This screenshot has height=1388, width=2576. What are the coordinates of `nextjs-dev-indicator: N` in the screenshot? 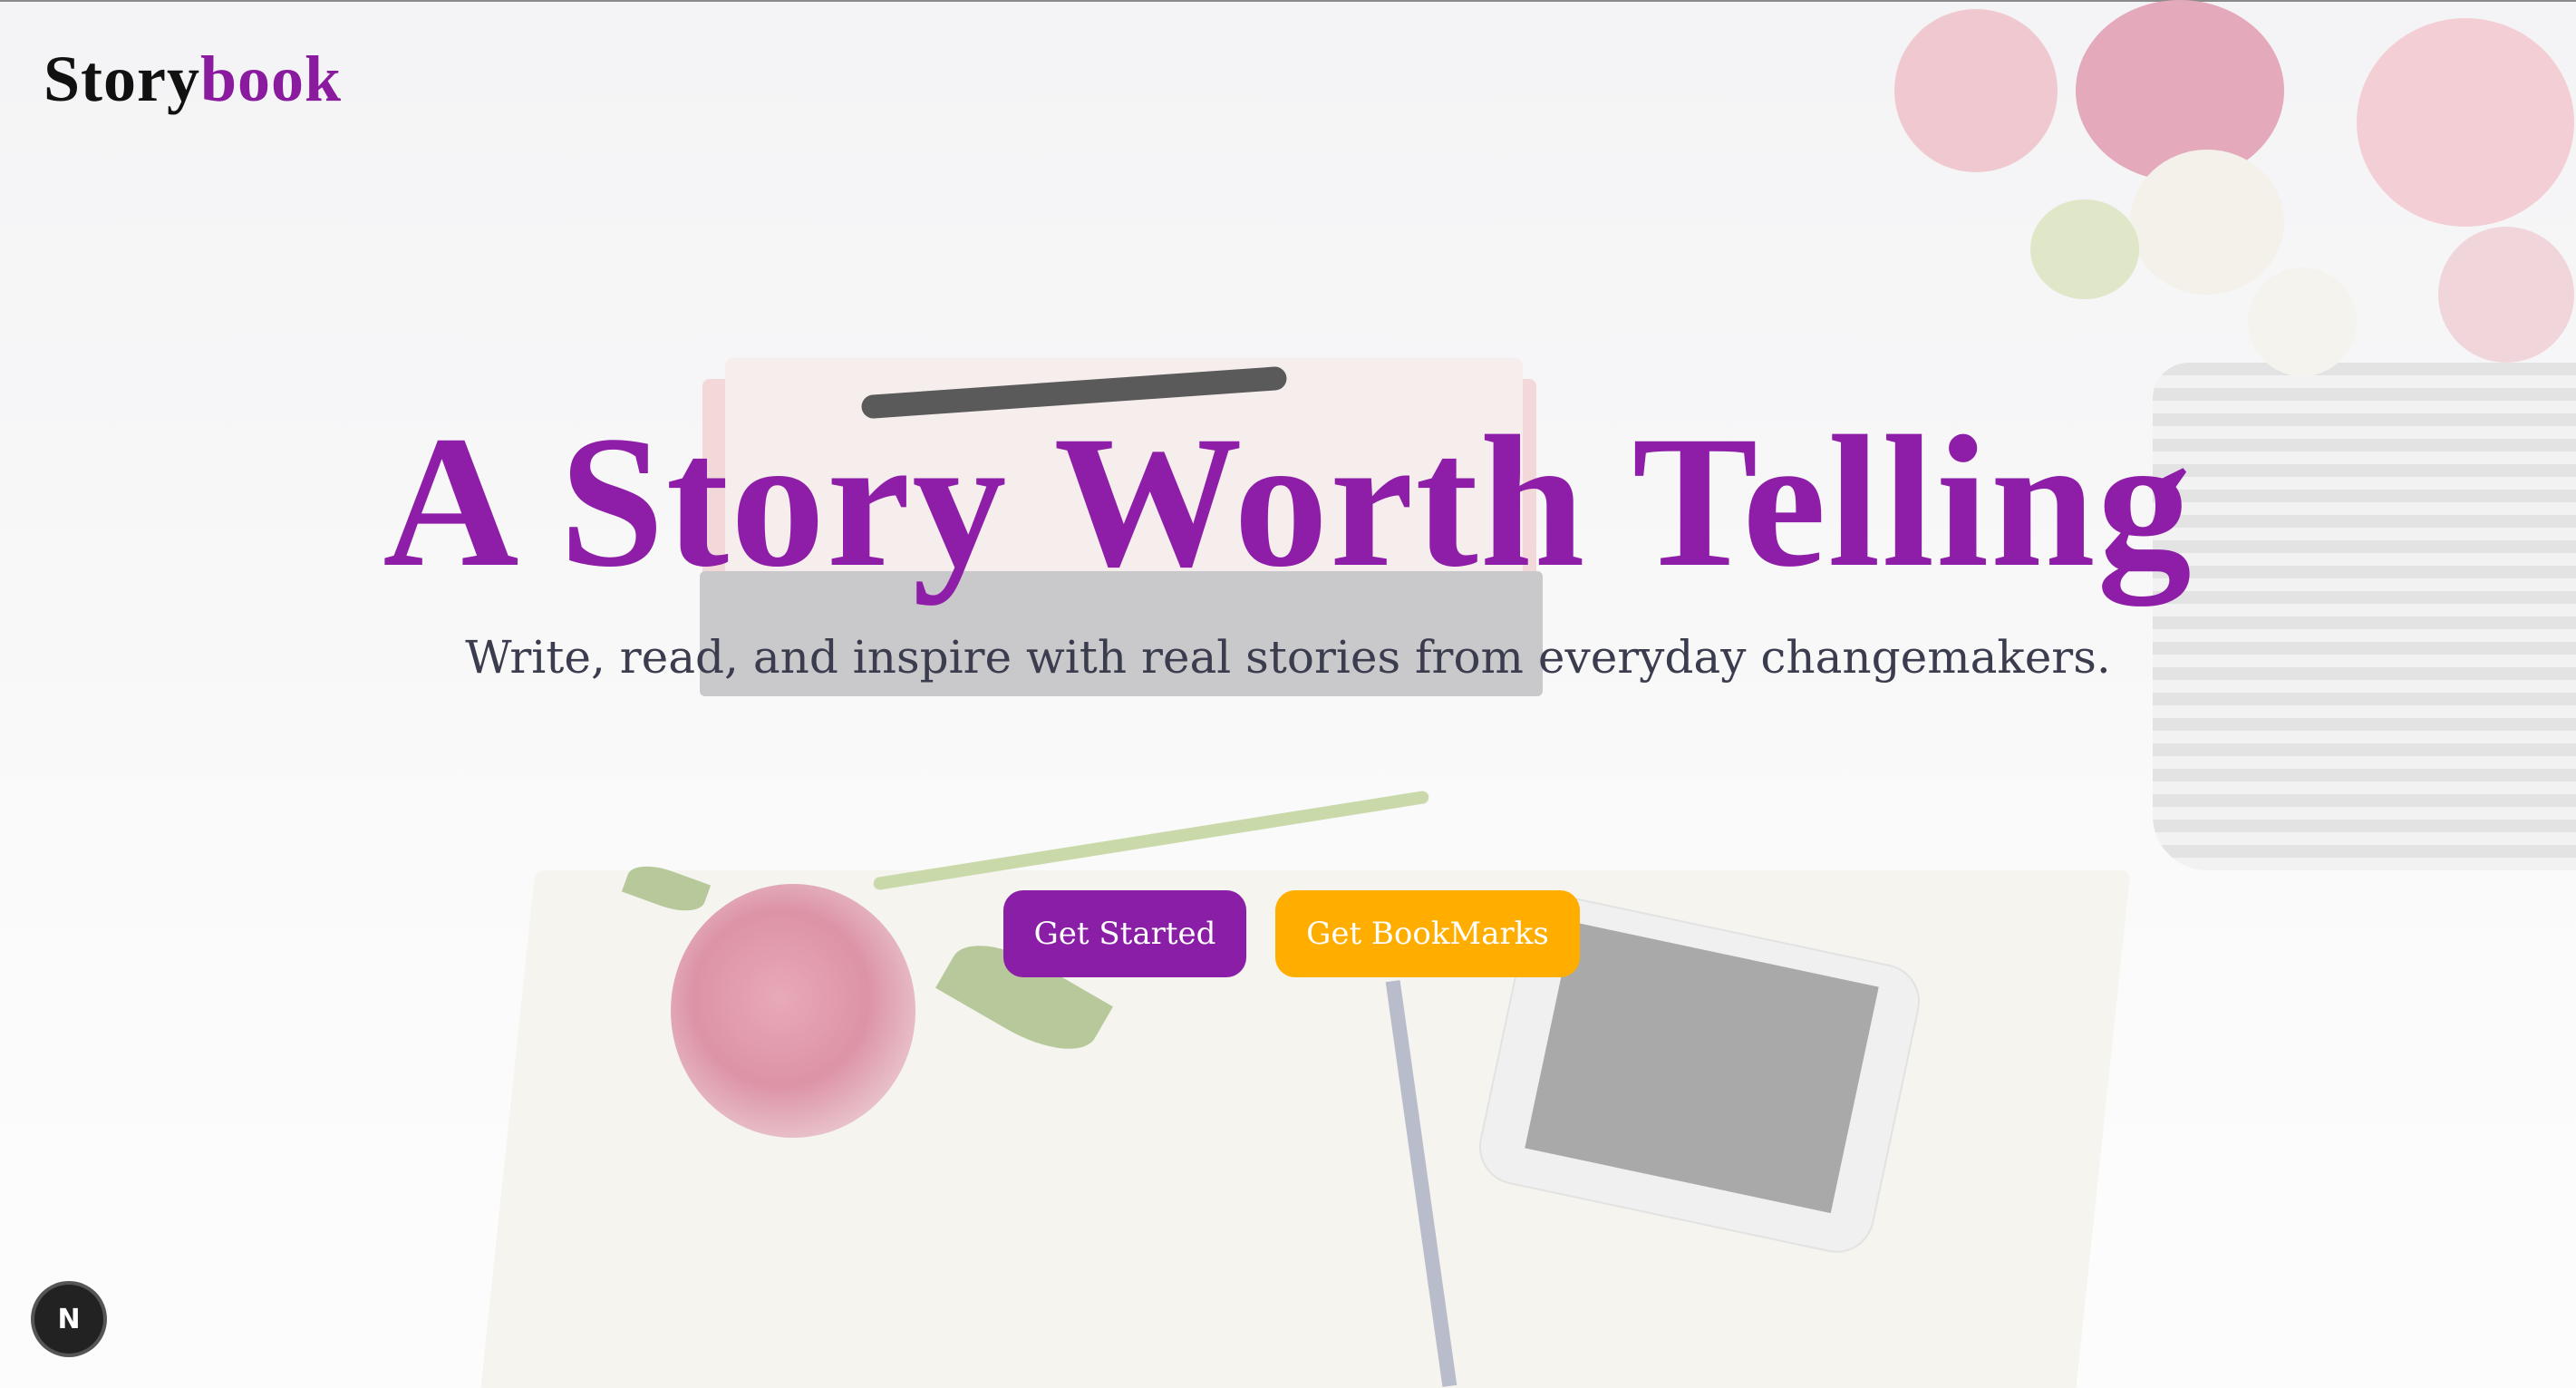 It's located at (68, 1319).